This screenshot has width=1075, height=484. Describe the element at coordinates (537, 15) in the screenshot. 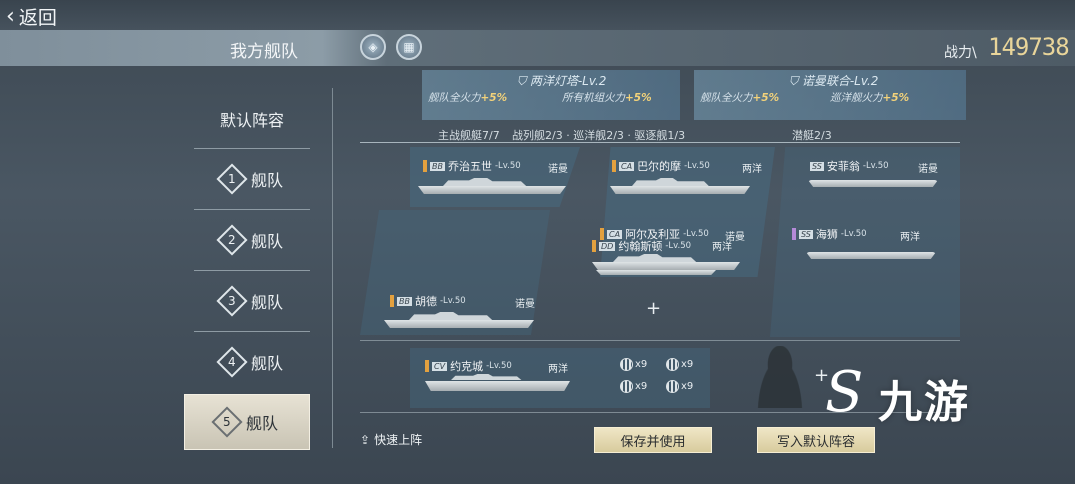

I see `top-bar` at that location.